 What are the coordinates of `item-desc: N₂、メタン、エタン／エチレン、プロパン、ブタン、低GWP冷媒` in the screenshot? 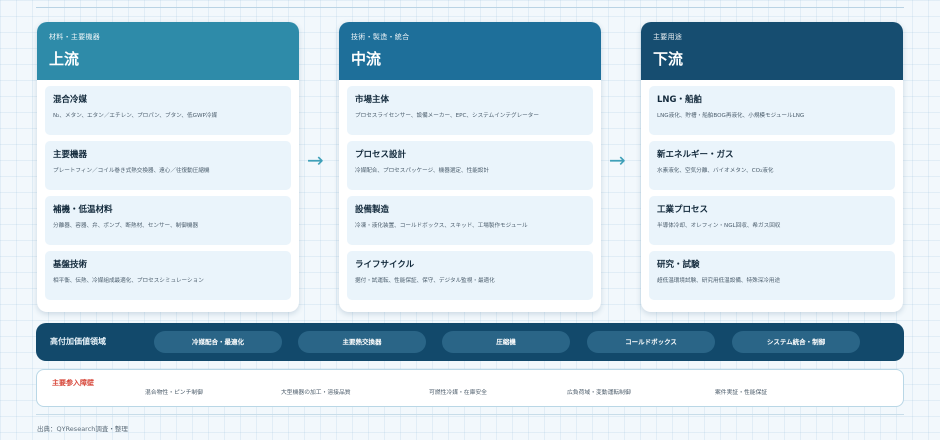 It's located at (135, 116).